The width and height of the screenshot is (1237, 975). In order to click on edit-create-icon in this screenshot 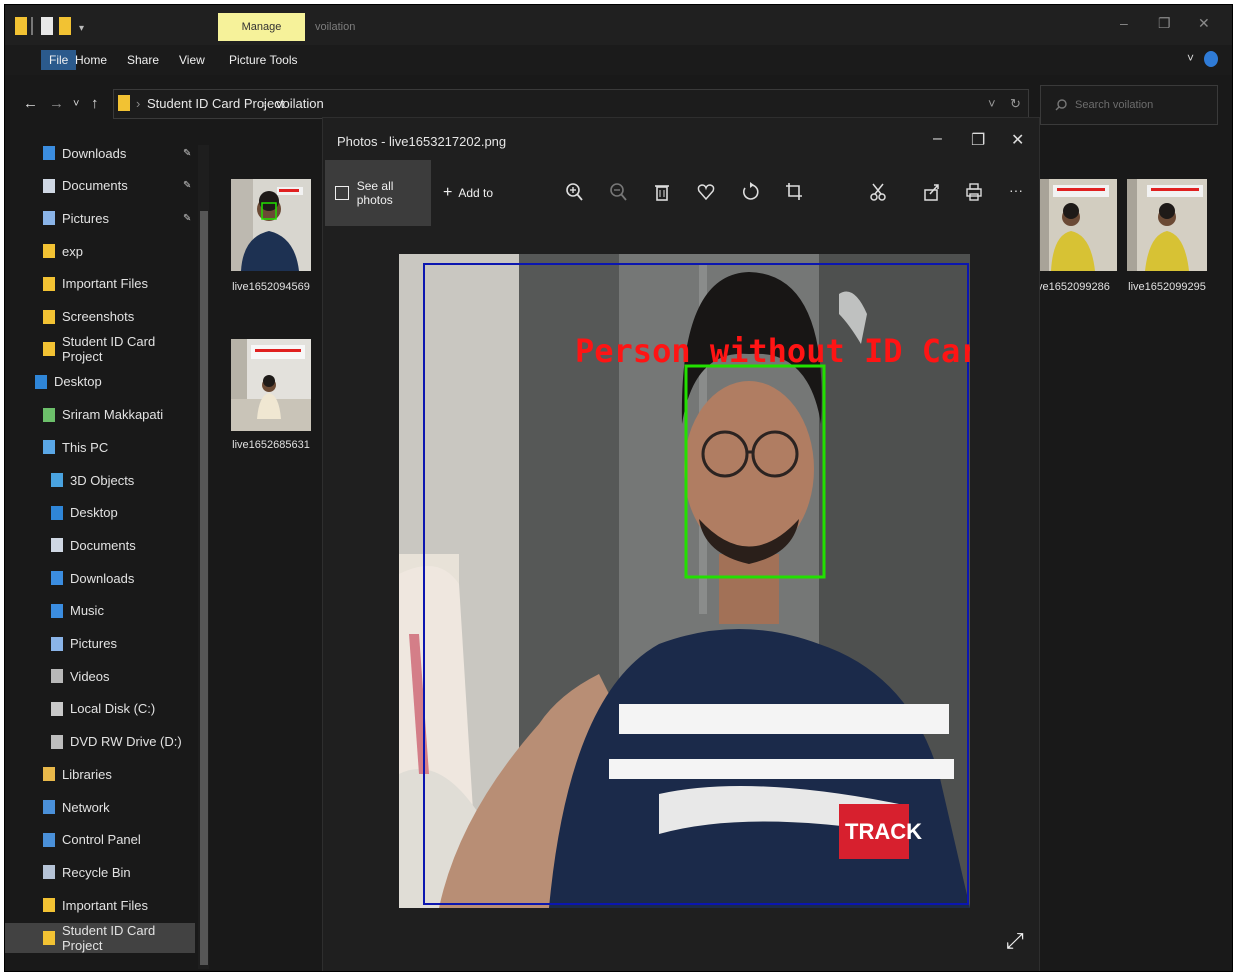, I will do `click(878, 192)`.